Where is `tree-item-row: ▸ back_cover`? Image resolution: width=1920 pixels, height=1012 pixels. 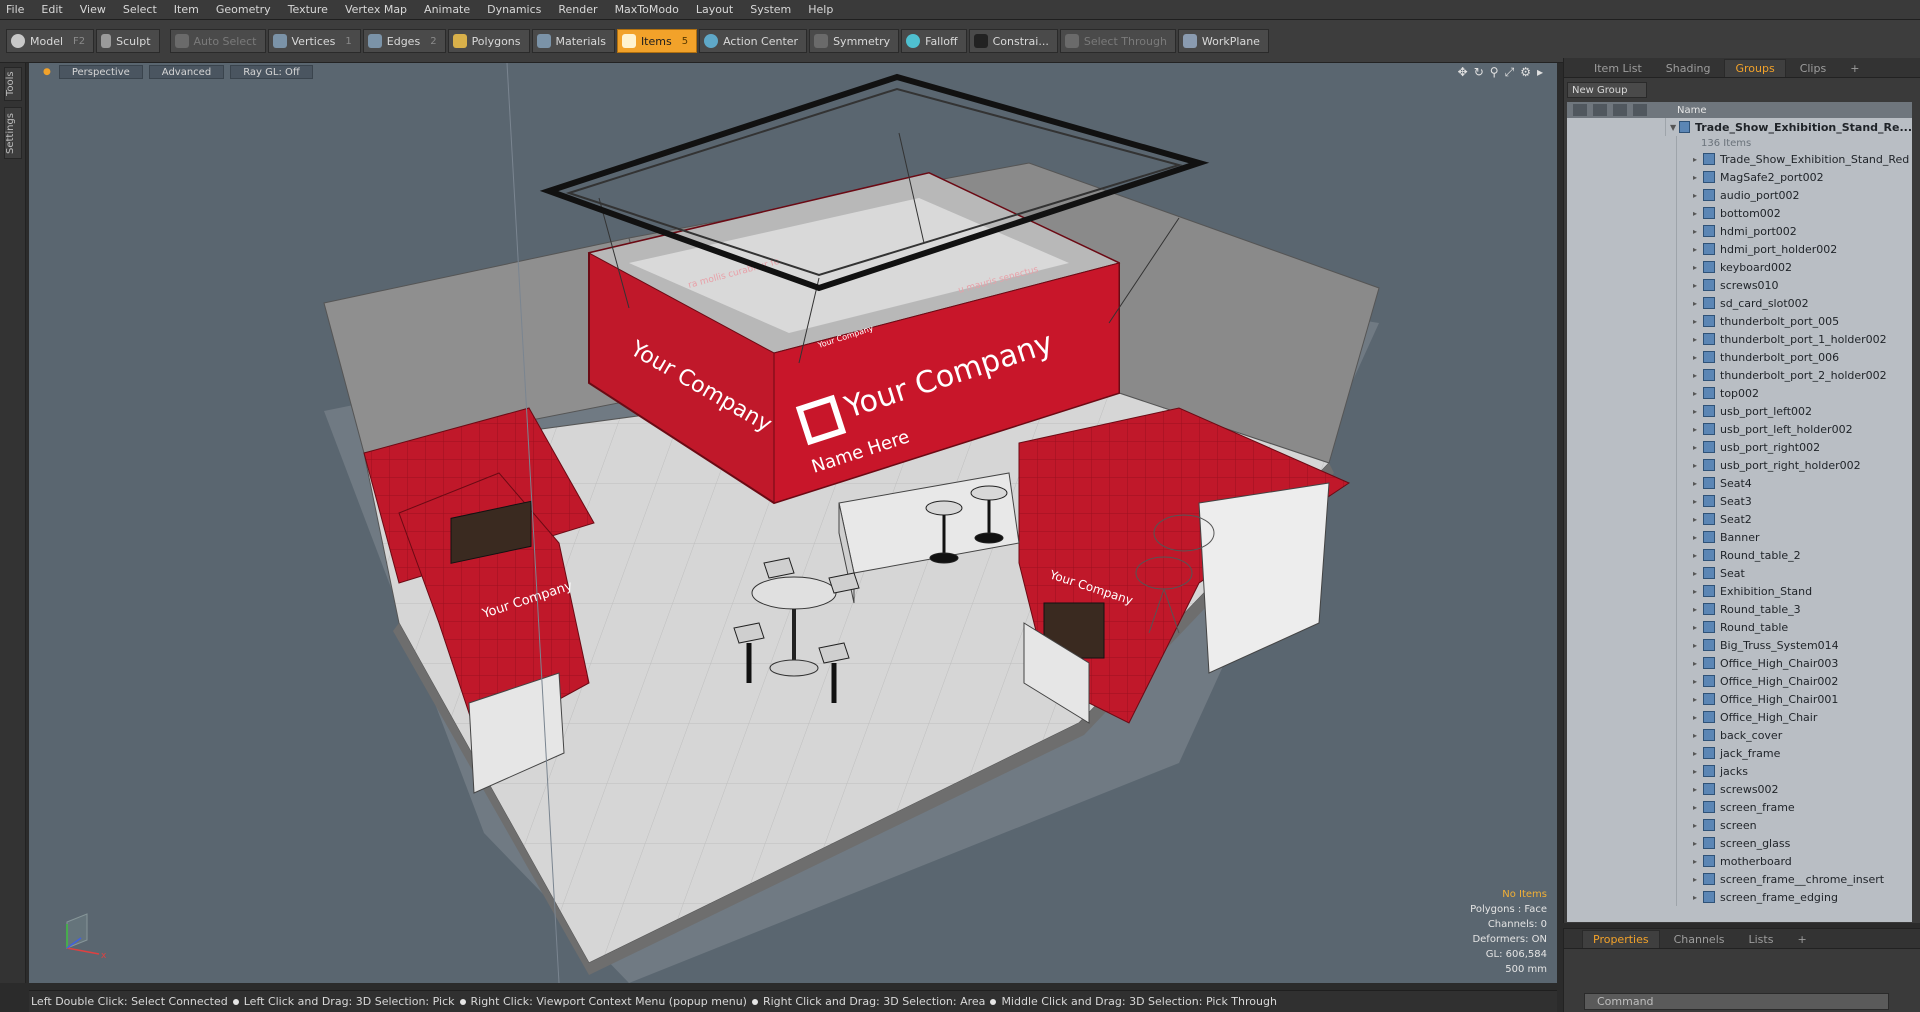 tree-item-row: ▸ back_cover is located at coordinates (1739, 735).